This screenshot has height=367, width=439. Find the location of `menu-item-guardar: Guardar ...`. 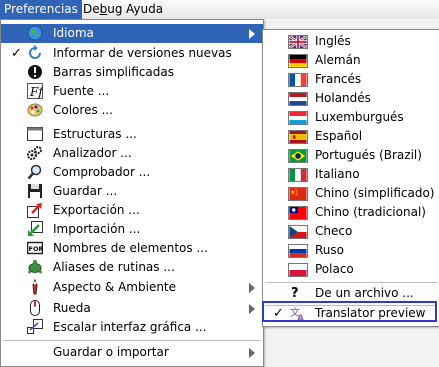

menu-item-guardar: Guardar ... is located at coordinates (132, 191).